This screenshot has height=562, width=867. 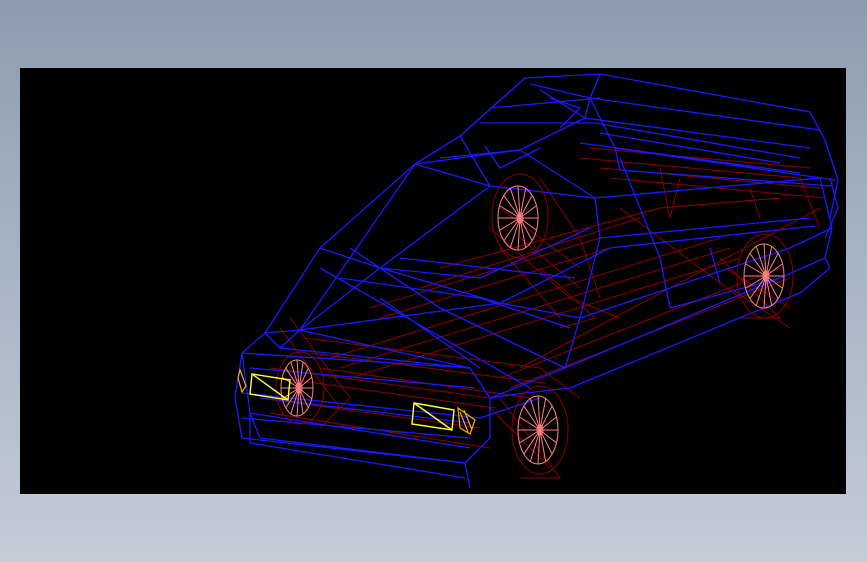 What do you see at coordinates (300, 388) in the screenshot?
I see `wheel-front-left` at bounding box center [300, 388].